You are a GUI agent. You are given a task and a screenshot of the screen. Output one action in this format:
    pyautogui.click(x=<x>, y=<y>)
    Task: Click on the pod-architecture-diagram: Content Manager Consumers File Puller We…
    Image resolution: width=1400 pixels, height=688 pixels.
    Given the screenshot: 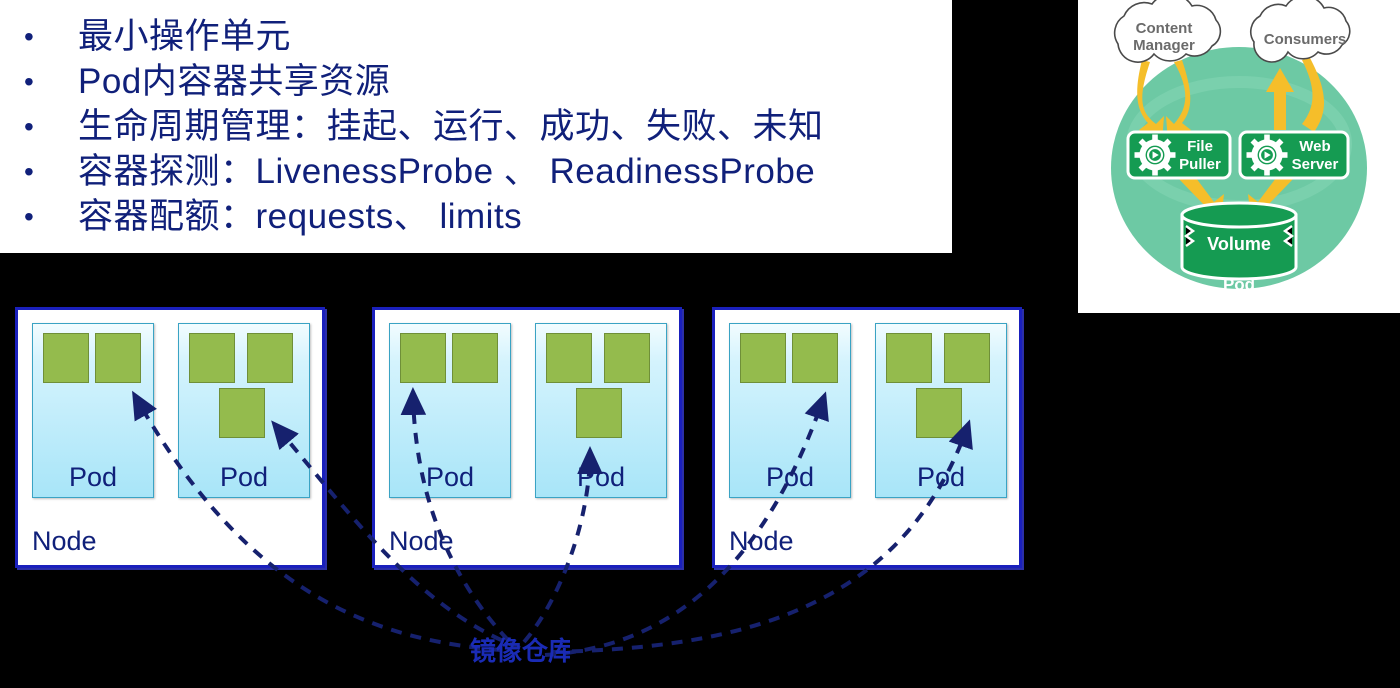 What is the action you would take?
    pyautogui.click(x=1239, y=156)
    